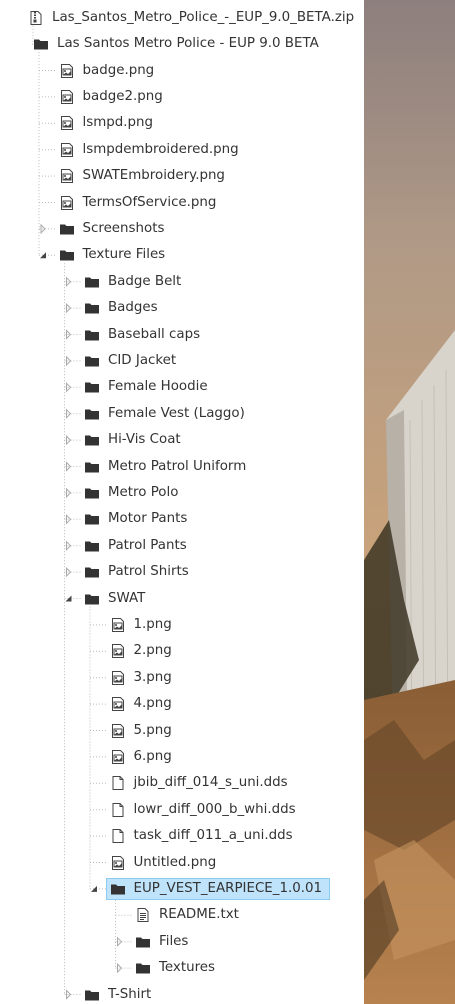 The width and height of the screenshot is (455, 1004). What do you see at coordinates (124, 255) in the screenshot?
I see `tree-node-label: Texture Files` at bounding box center [124, 255].